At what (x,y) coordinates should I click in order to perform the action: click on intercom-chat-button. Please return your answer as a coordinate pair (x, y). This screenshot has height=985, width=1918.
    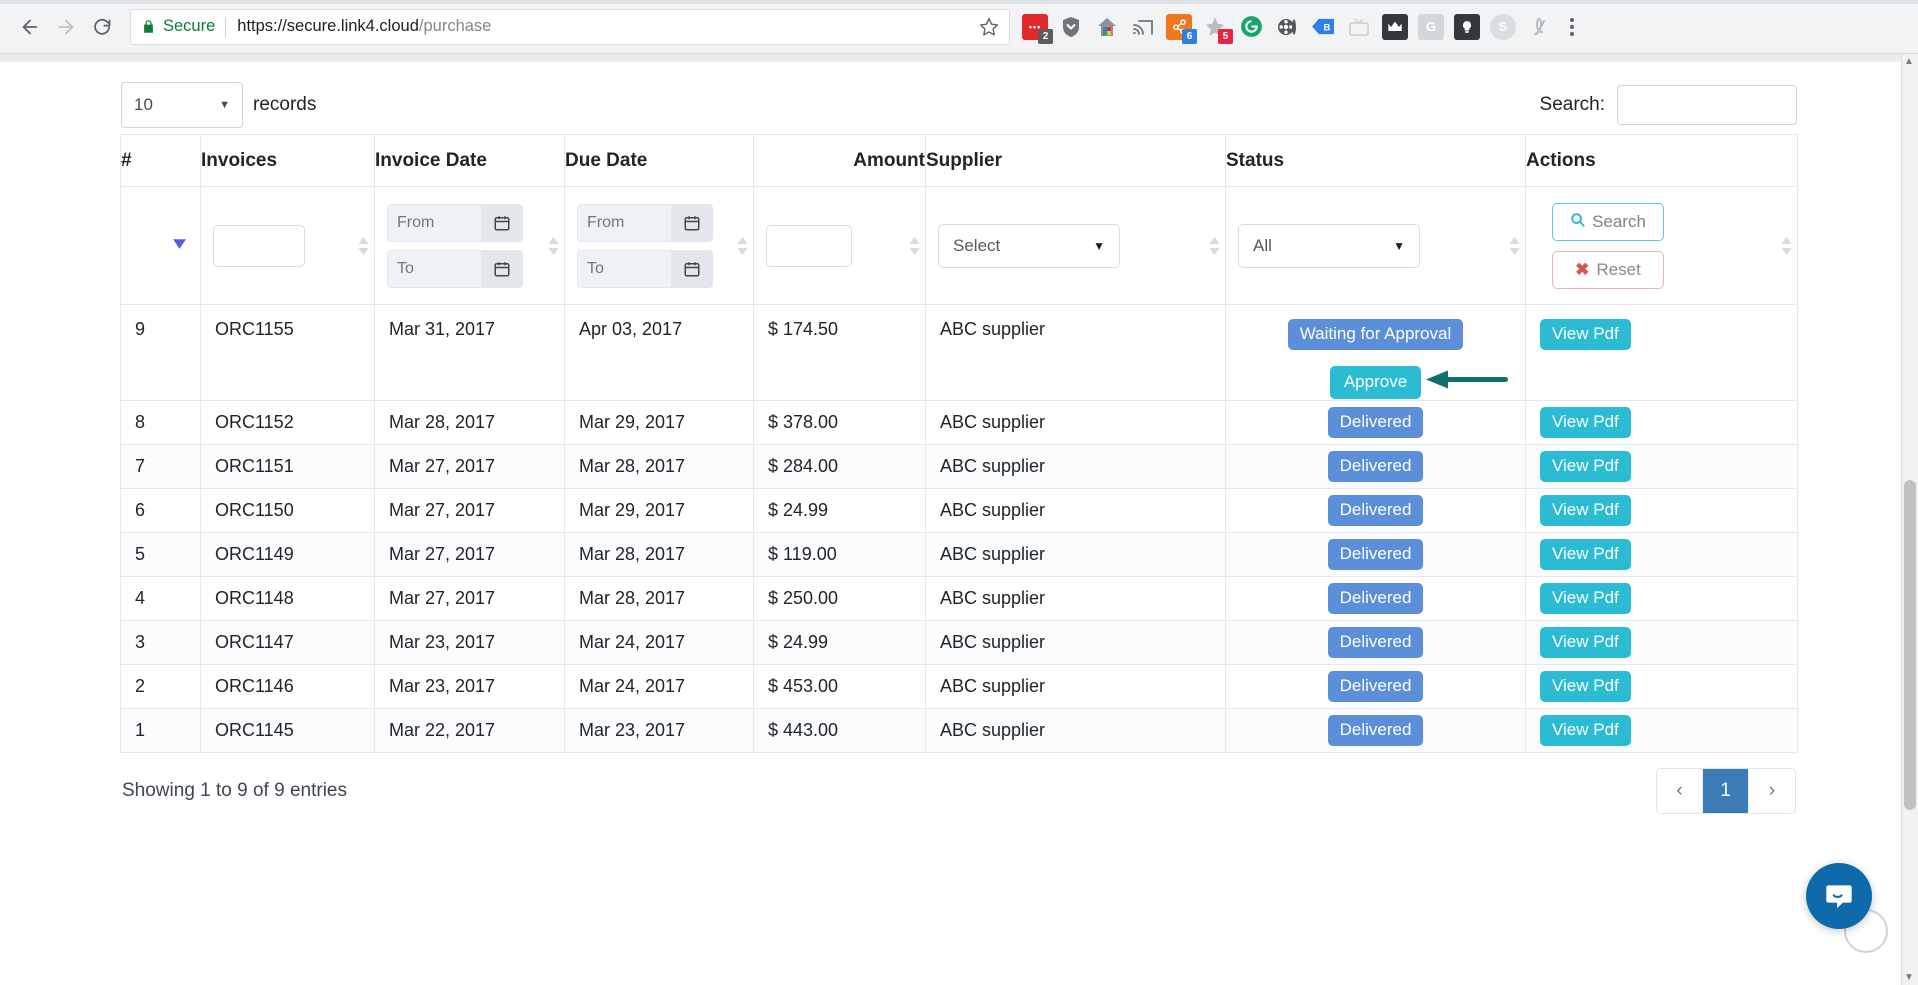
    Looking at the image, I should click on (1839, 896).